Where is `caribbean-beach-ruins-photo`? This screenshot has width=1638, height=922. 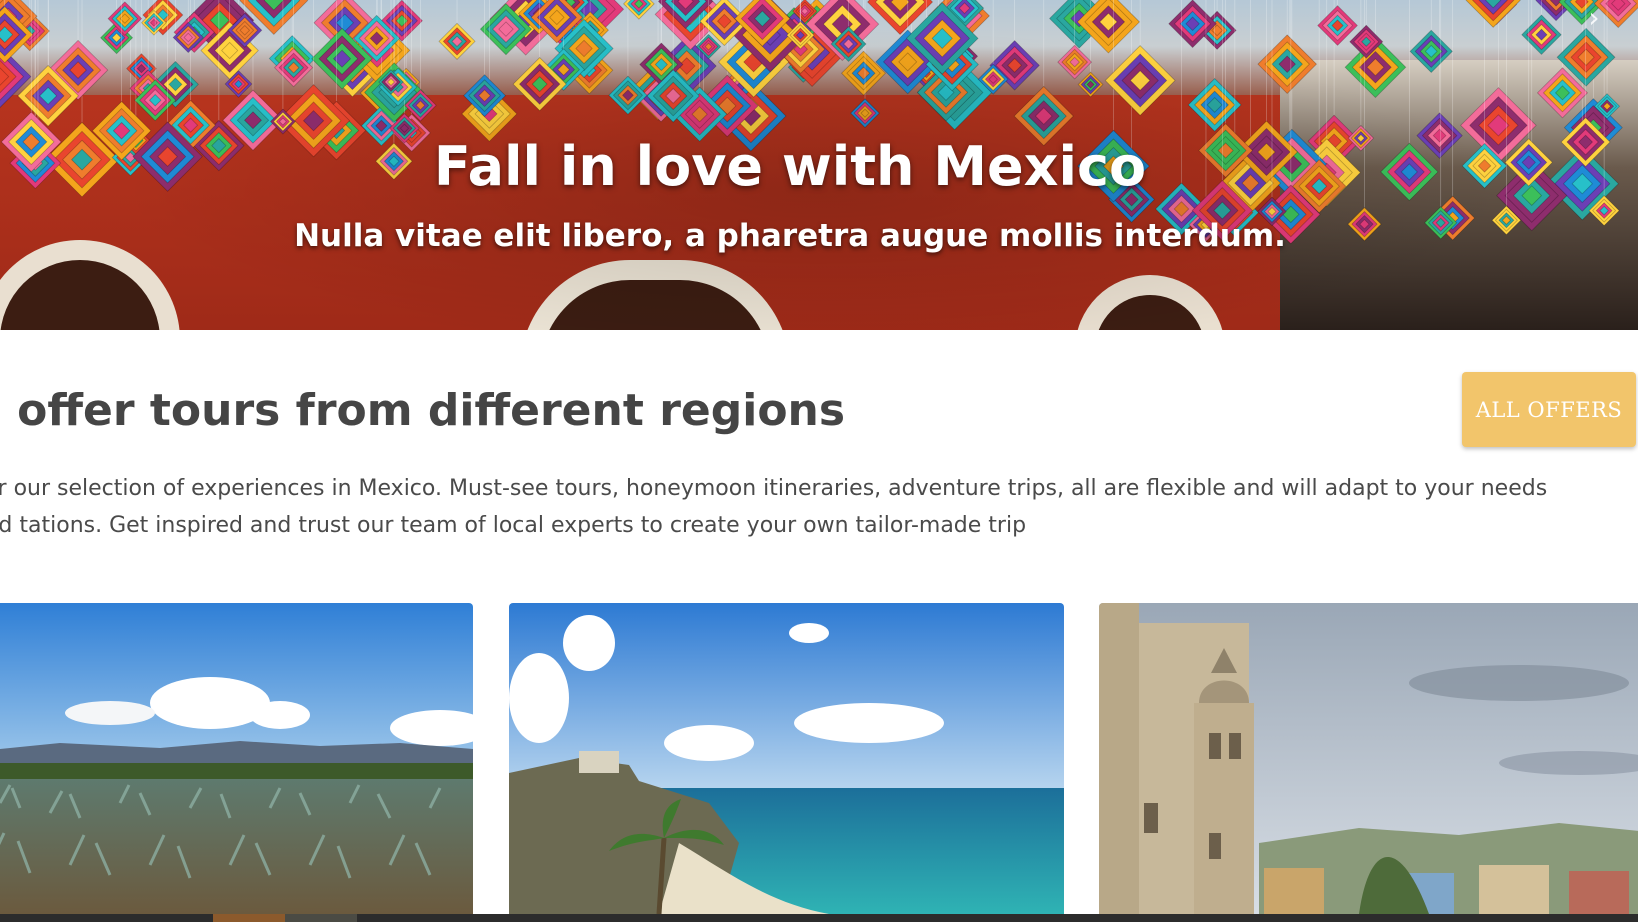
caribbean-beach-ruins-photo is located at coordinates (786, 758).